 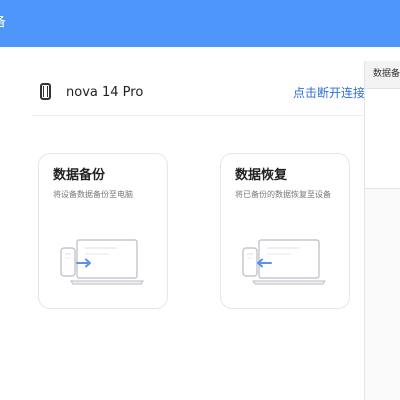 What do you see at coordinates (382, 230) in the screenshot?
I see `side-panel: 数据备` at bounding box center [382, 230].